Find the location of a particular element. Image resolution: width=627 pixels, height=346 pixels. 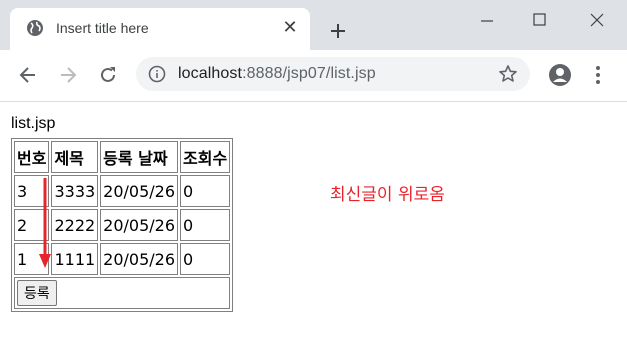

table-header-row: 번호 제목 등록 날짜 조회수 is located at coordinates (122, 157).